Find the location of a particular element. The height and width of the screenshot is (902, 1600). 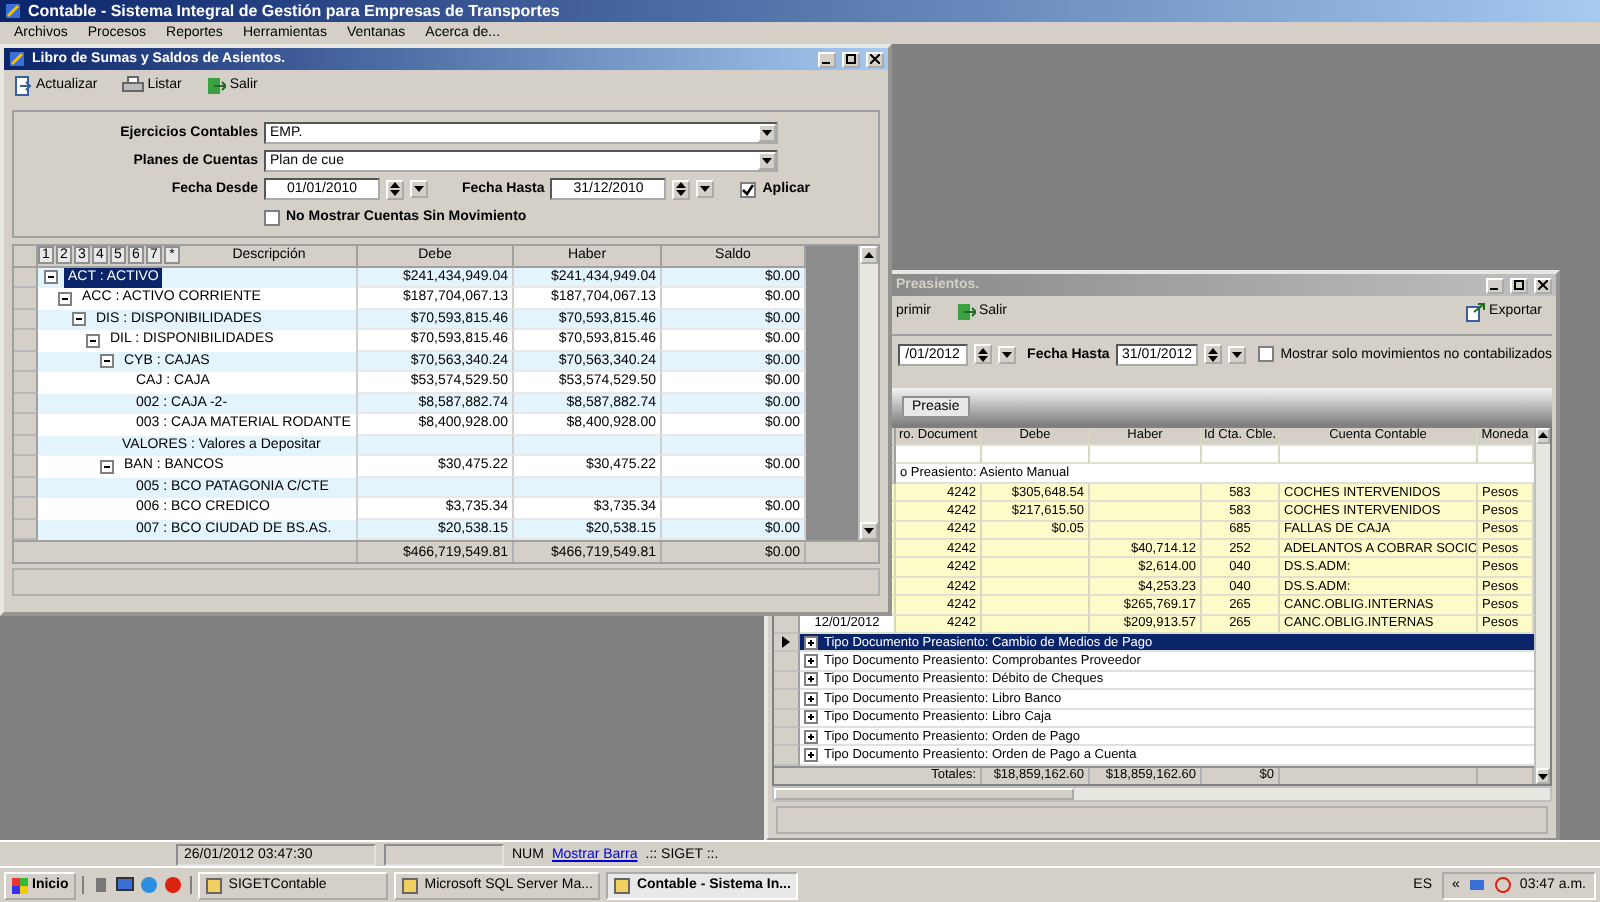

document-icon is located at coordinates (23, 85).